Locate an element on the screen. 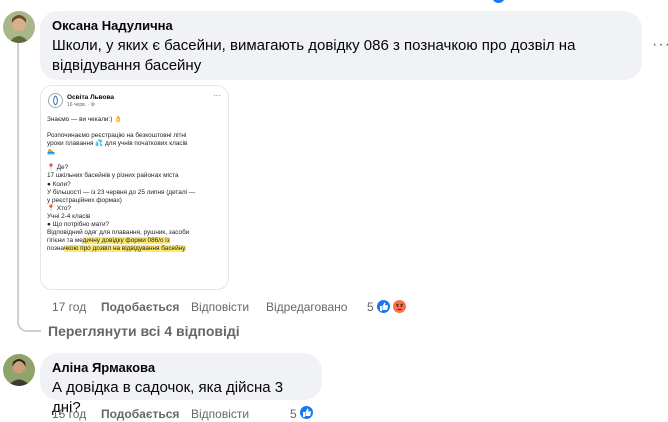  angry-icon is located at coordinates (399, 306).